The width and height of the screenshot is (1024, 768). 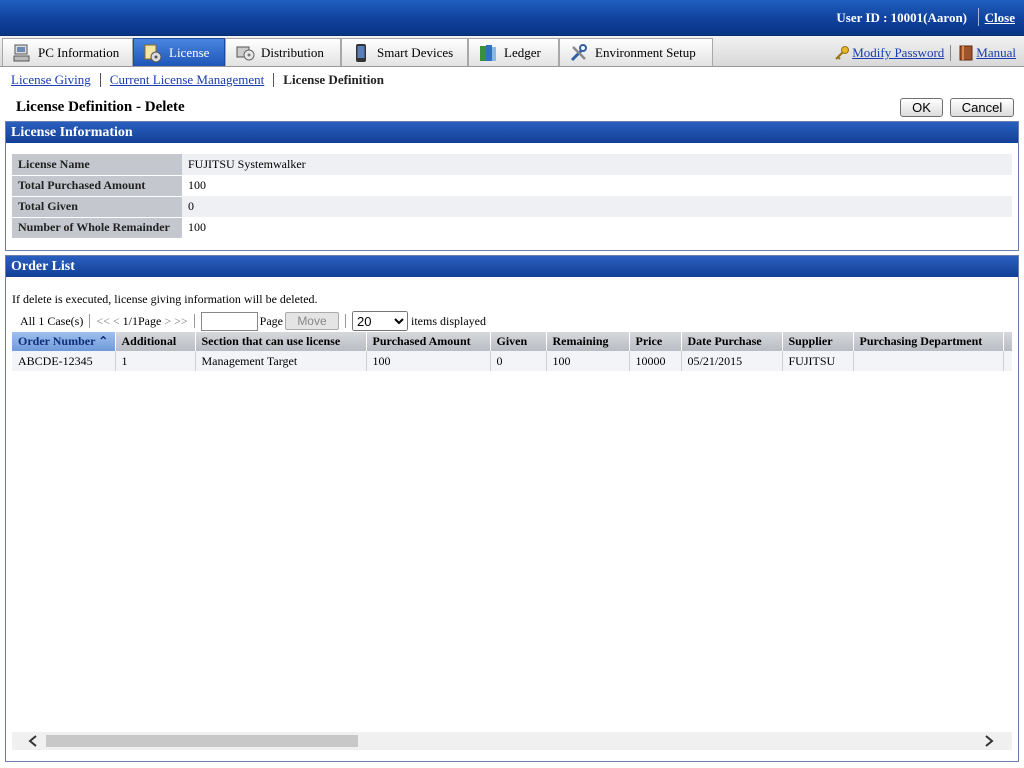 I want to click on breadcrumb-current-license-management: Current License Management, so click(x=187, y=80).